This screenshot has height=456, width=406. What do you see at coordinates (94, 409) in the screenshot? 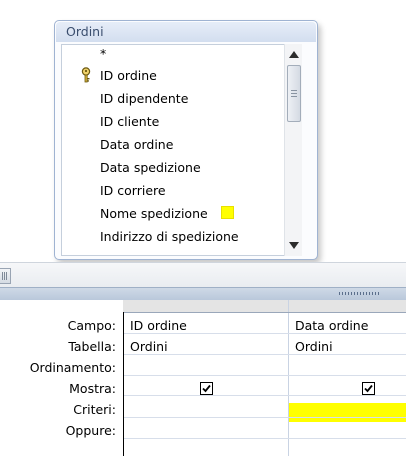
I see `row-label-criteri: Criteri:` at bounding box center [94, 409].